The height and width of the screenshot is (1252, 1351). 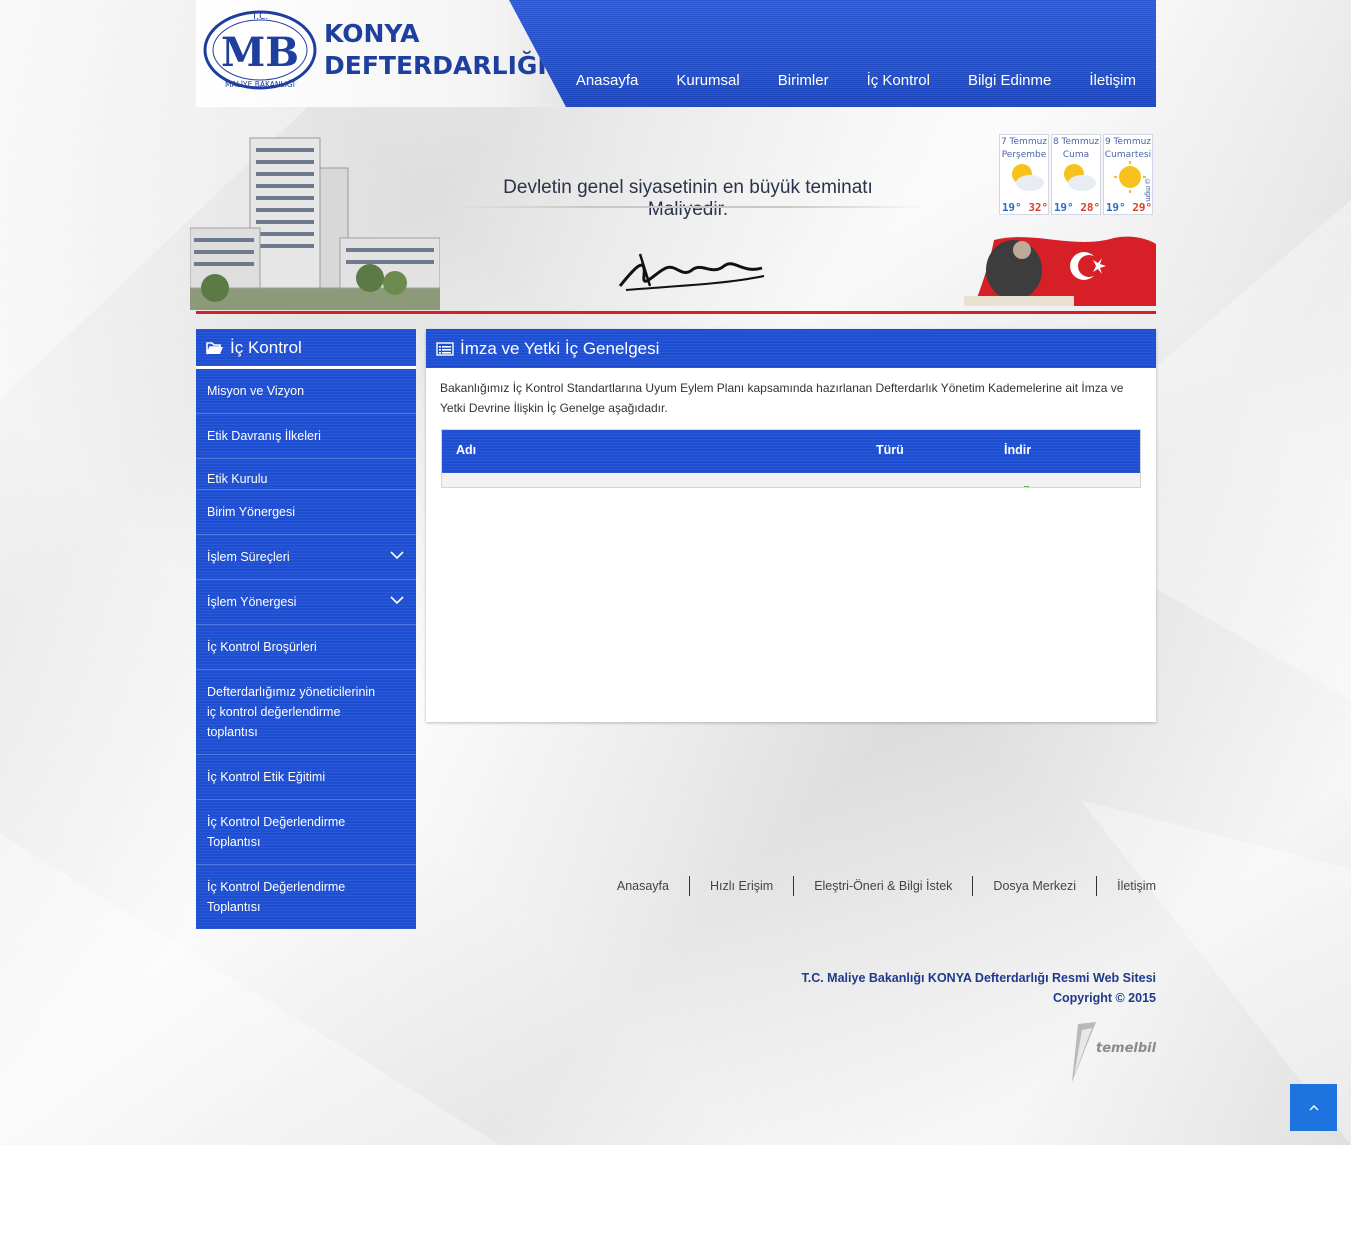 I want to click on weather-day: 8 Temmuz Cuma 19° 28°, so click(x=1076, y=174).